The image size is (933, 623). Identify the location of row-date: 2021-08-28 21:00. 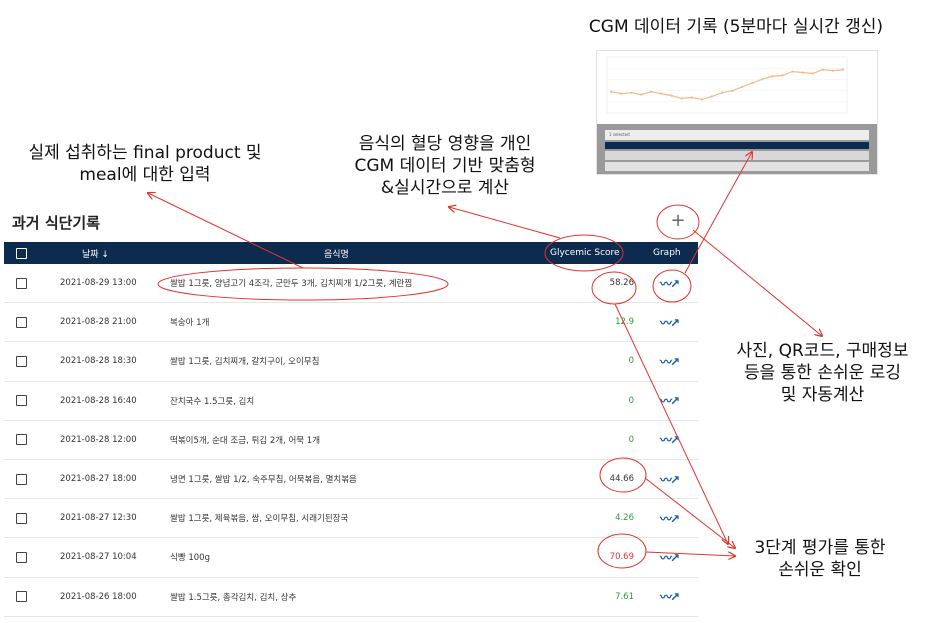
(98, 322).